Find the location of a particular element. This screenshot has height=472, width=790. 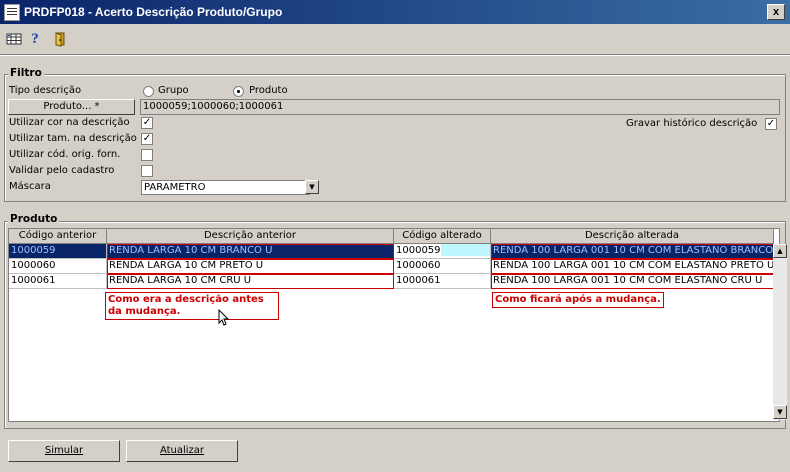

codigo-edit: 1000059 is located at coordinates (418, 250).